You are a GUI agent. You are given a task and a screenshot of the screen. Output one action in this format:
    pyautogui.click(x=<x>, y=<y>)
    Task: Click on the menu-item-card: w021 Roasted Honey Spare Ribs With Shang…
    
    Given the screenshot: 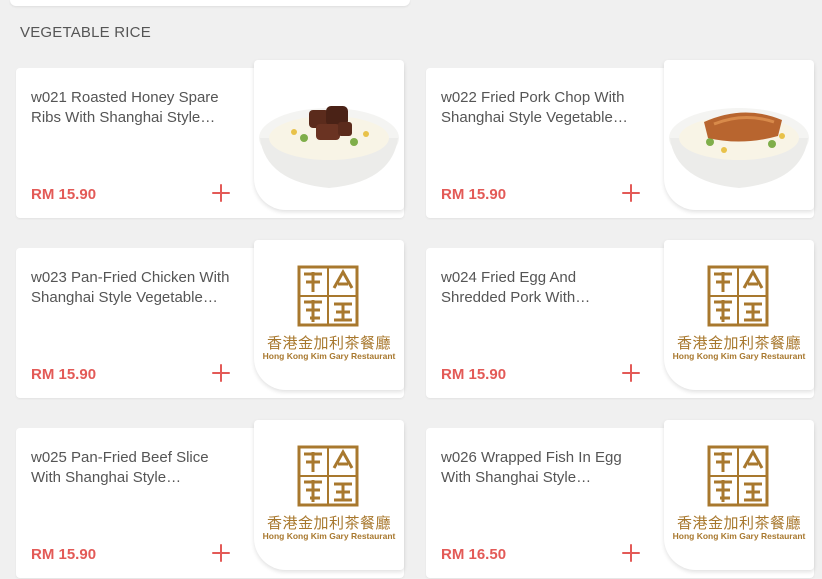 What is the action you would take?
    pyautogui.click(x=210, y=139)
    